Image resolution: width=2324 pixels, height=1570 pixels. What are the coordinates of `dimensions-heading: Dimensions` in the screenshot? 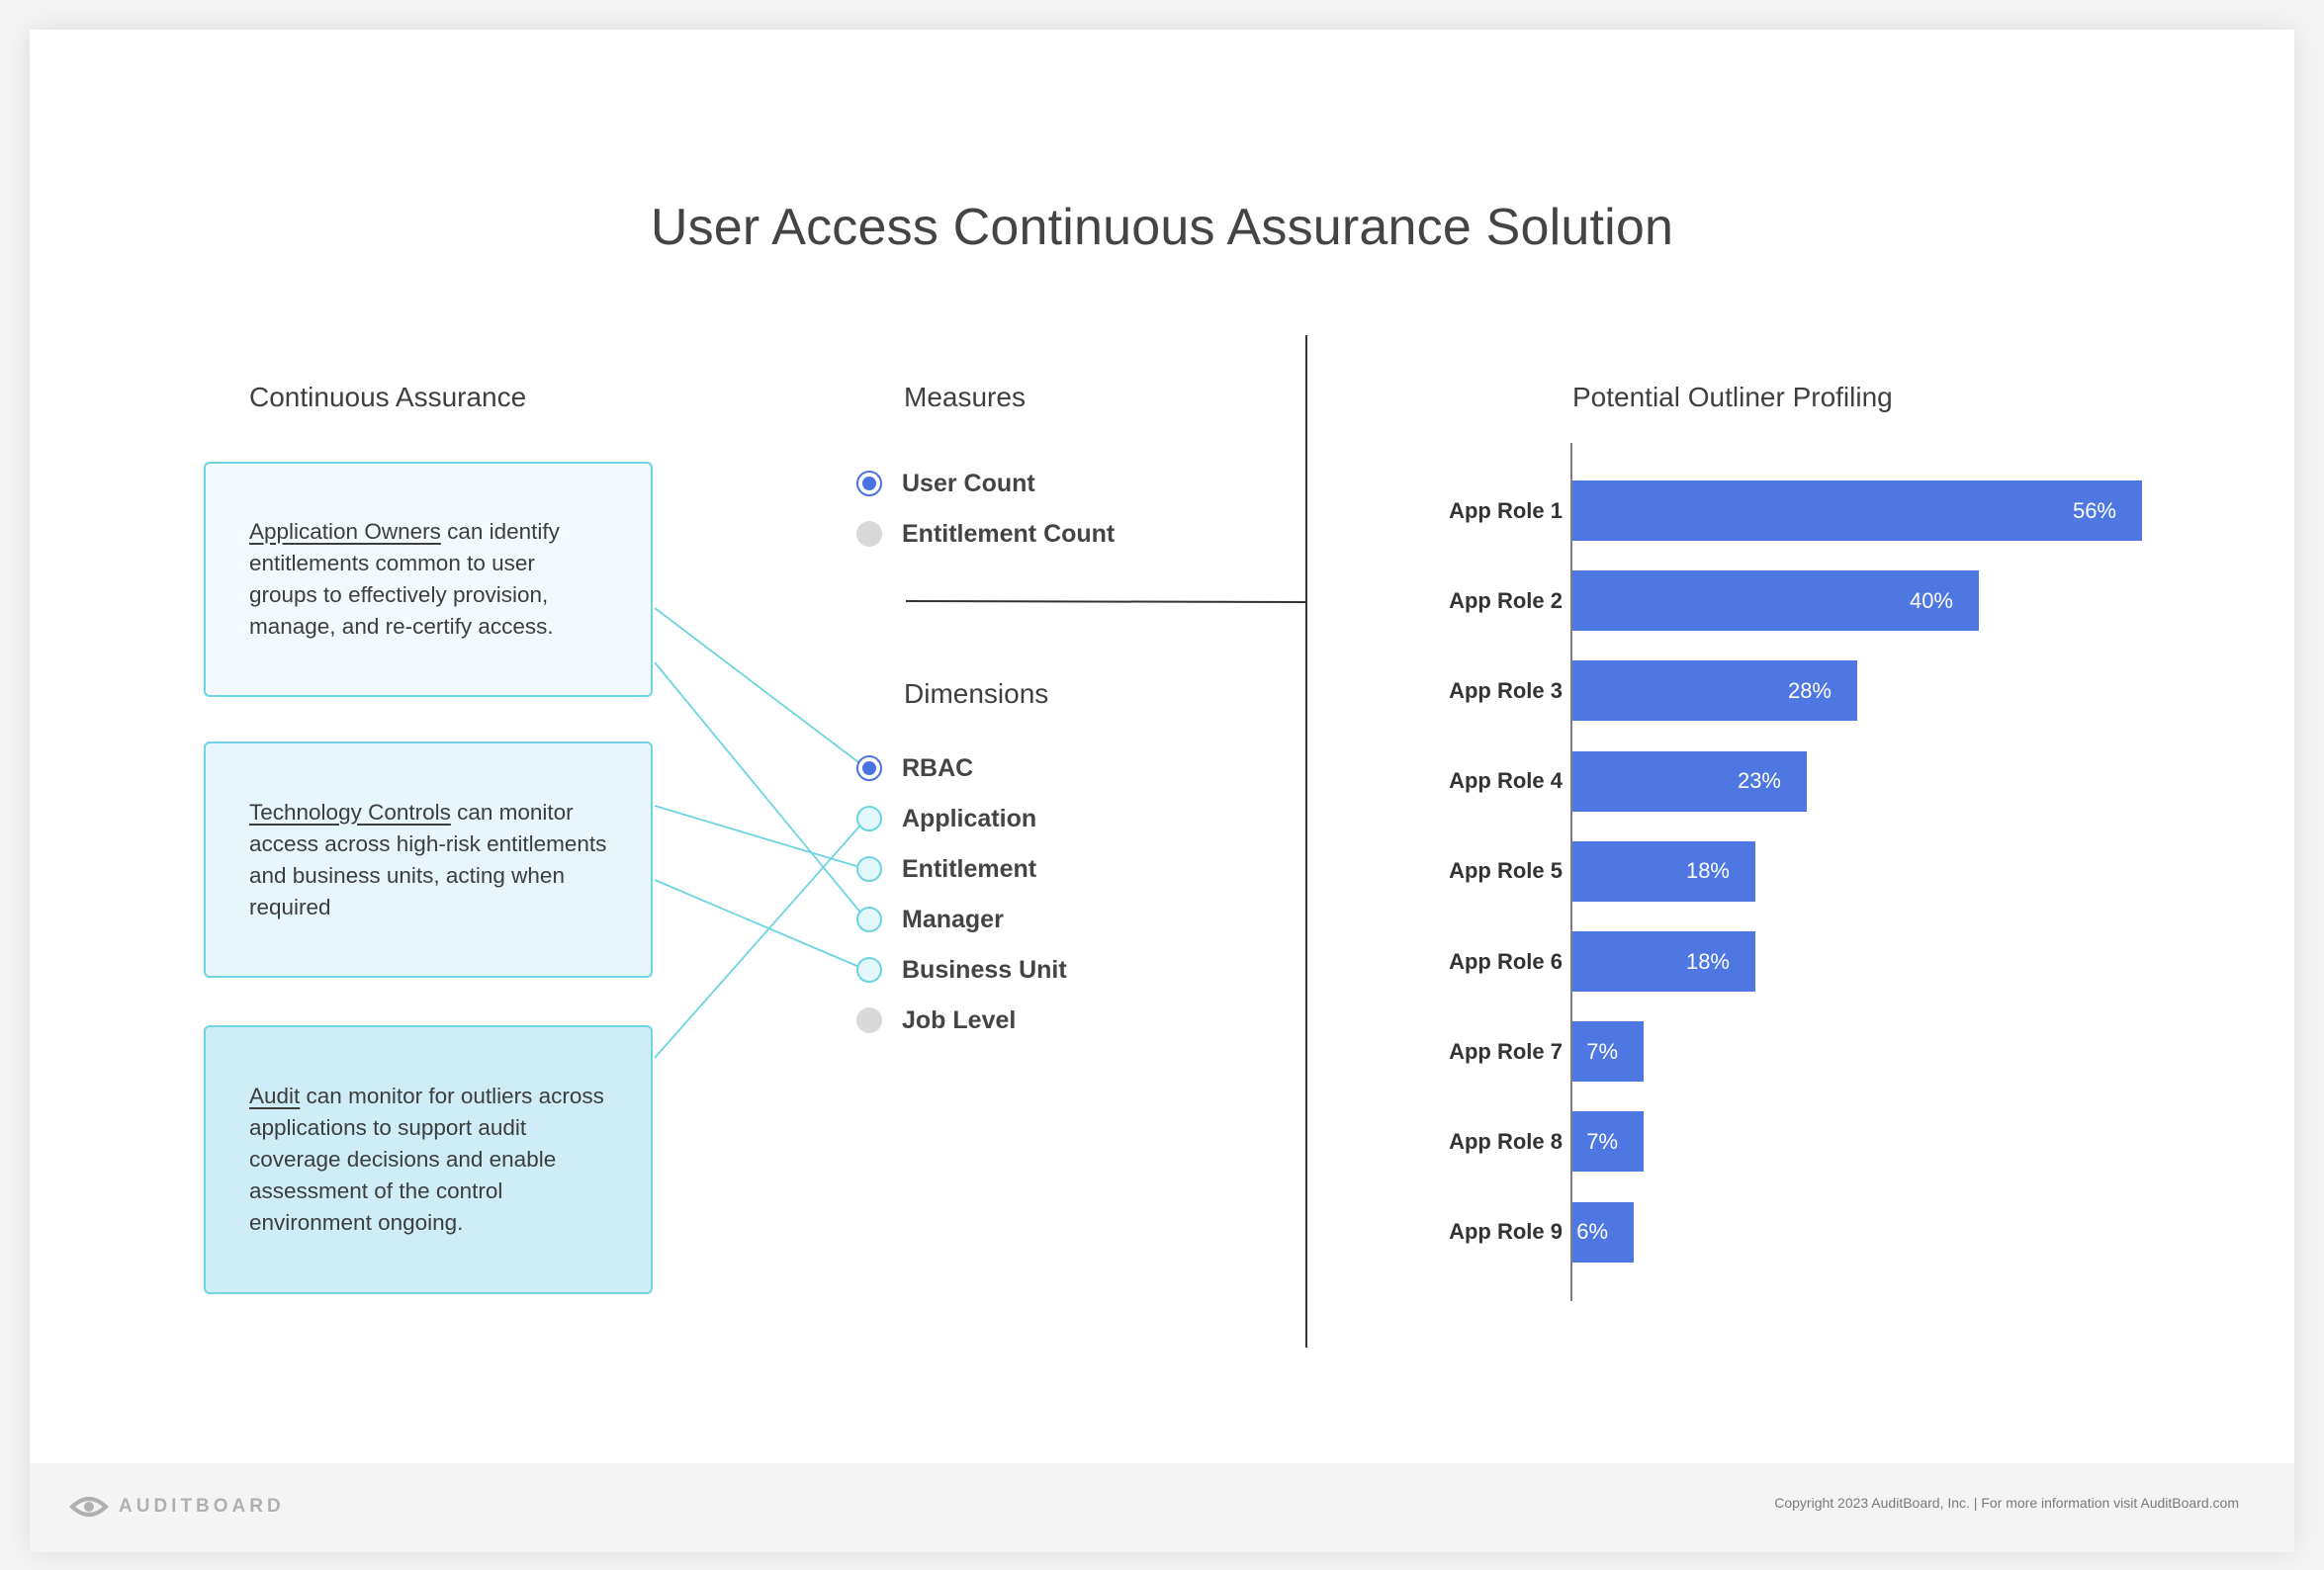 It's located at (976, 693).